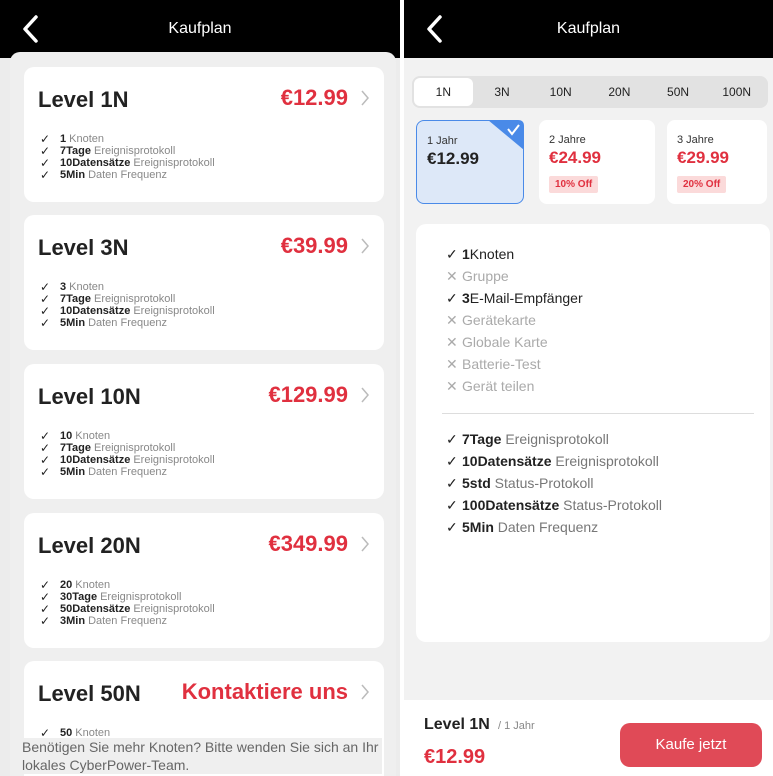 The height and width of the screenshot is (776, 773). I want to click on period-label: 1 Jahr, so click(442, 141).